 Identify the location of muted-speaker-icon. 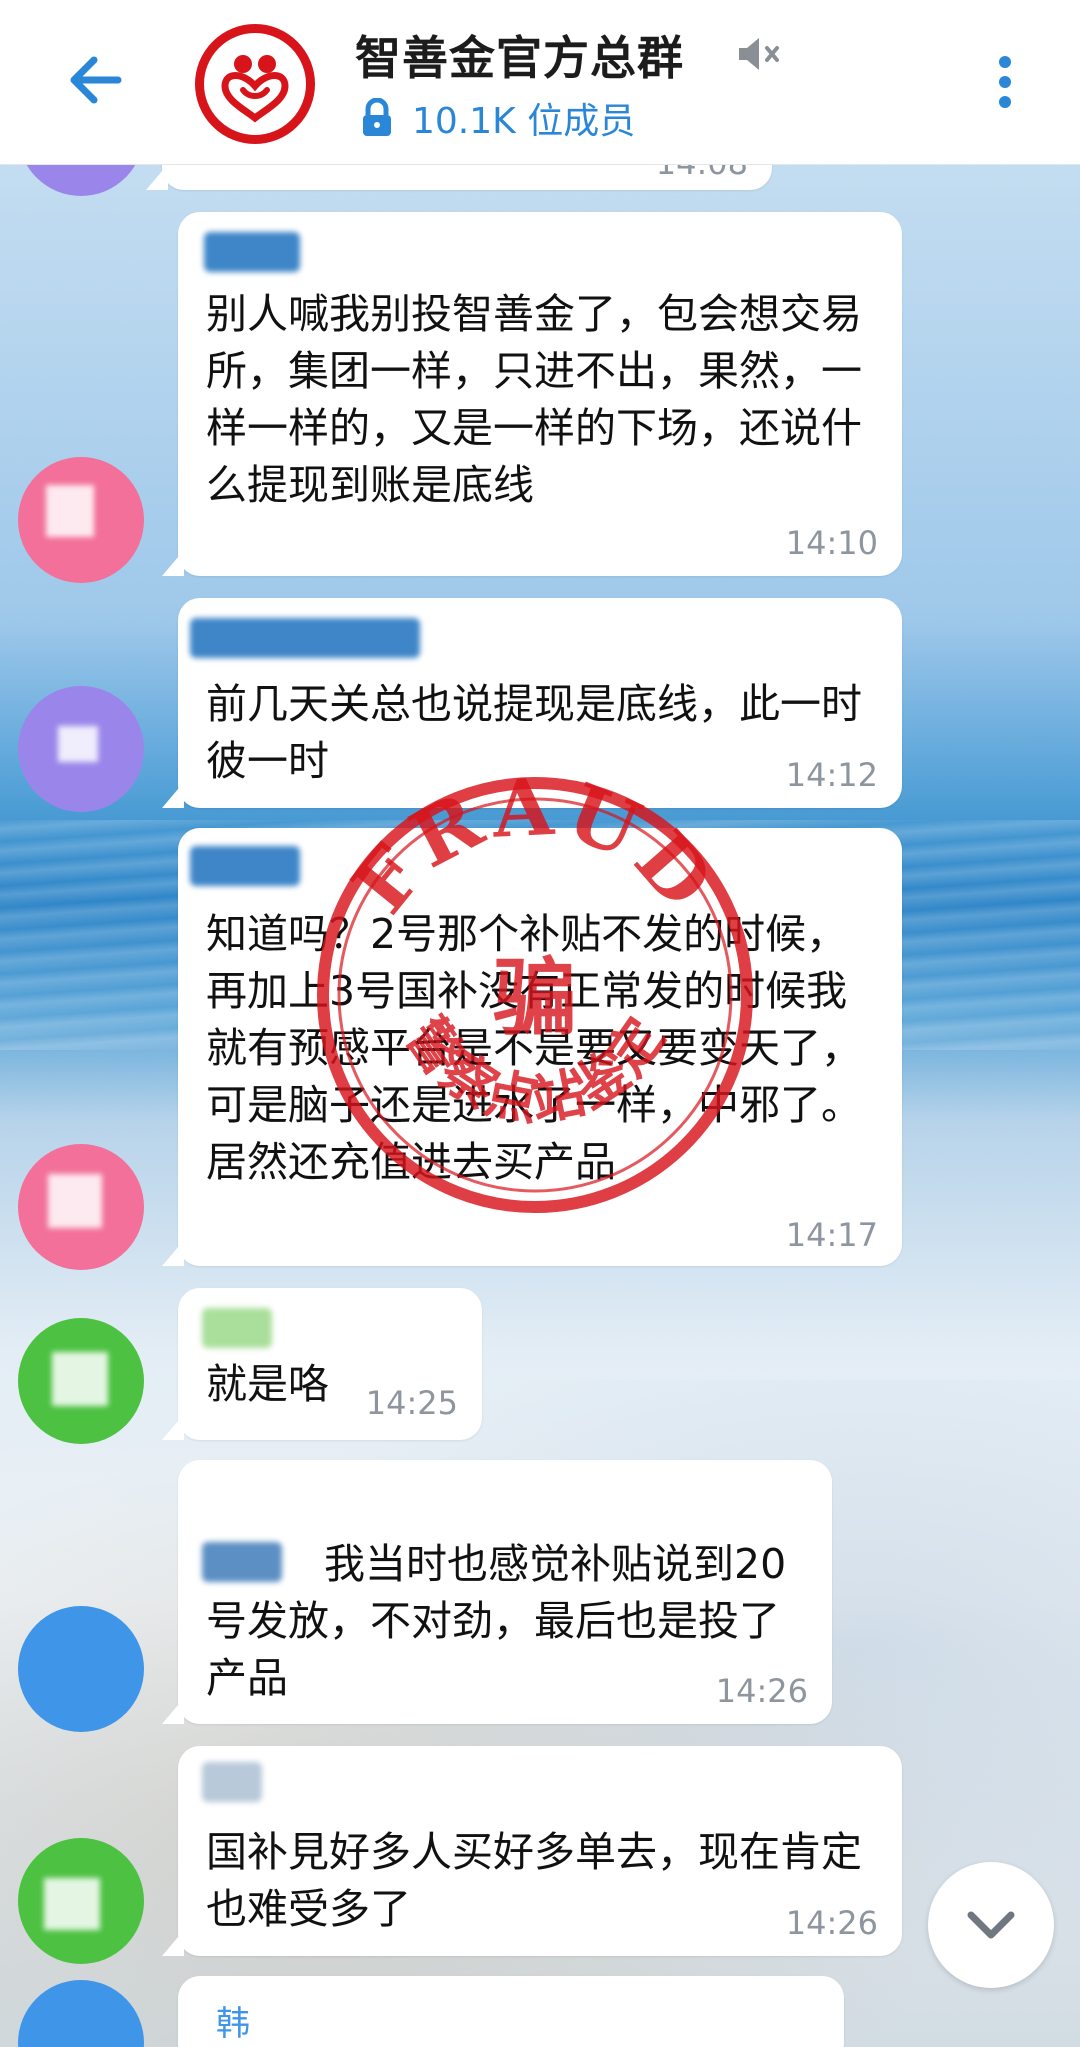
(759, 54).